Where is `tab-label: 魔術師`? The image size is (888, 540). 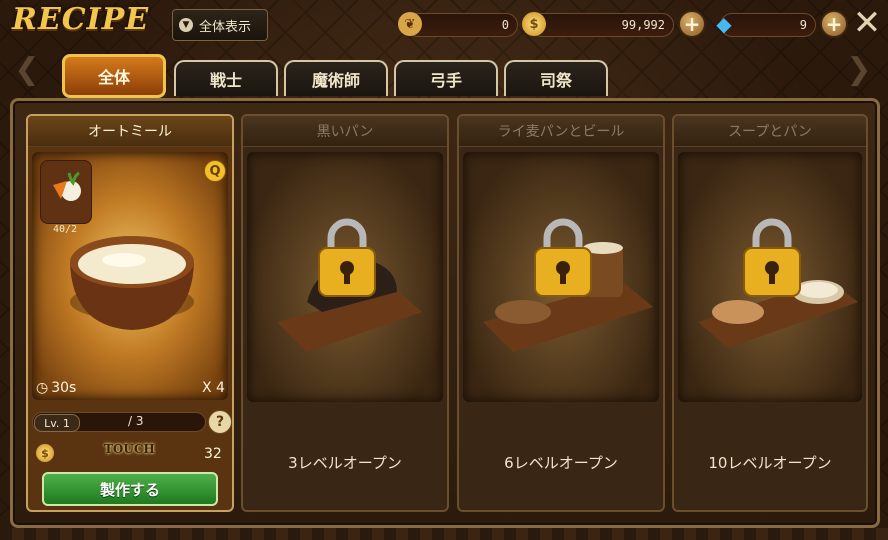
tab-label: 魔術師 is located at coordinates (335, 80).